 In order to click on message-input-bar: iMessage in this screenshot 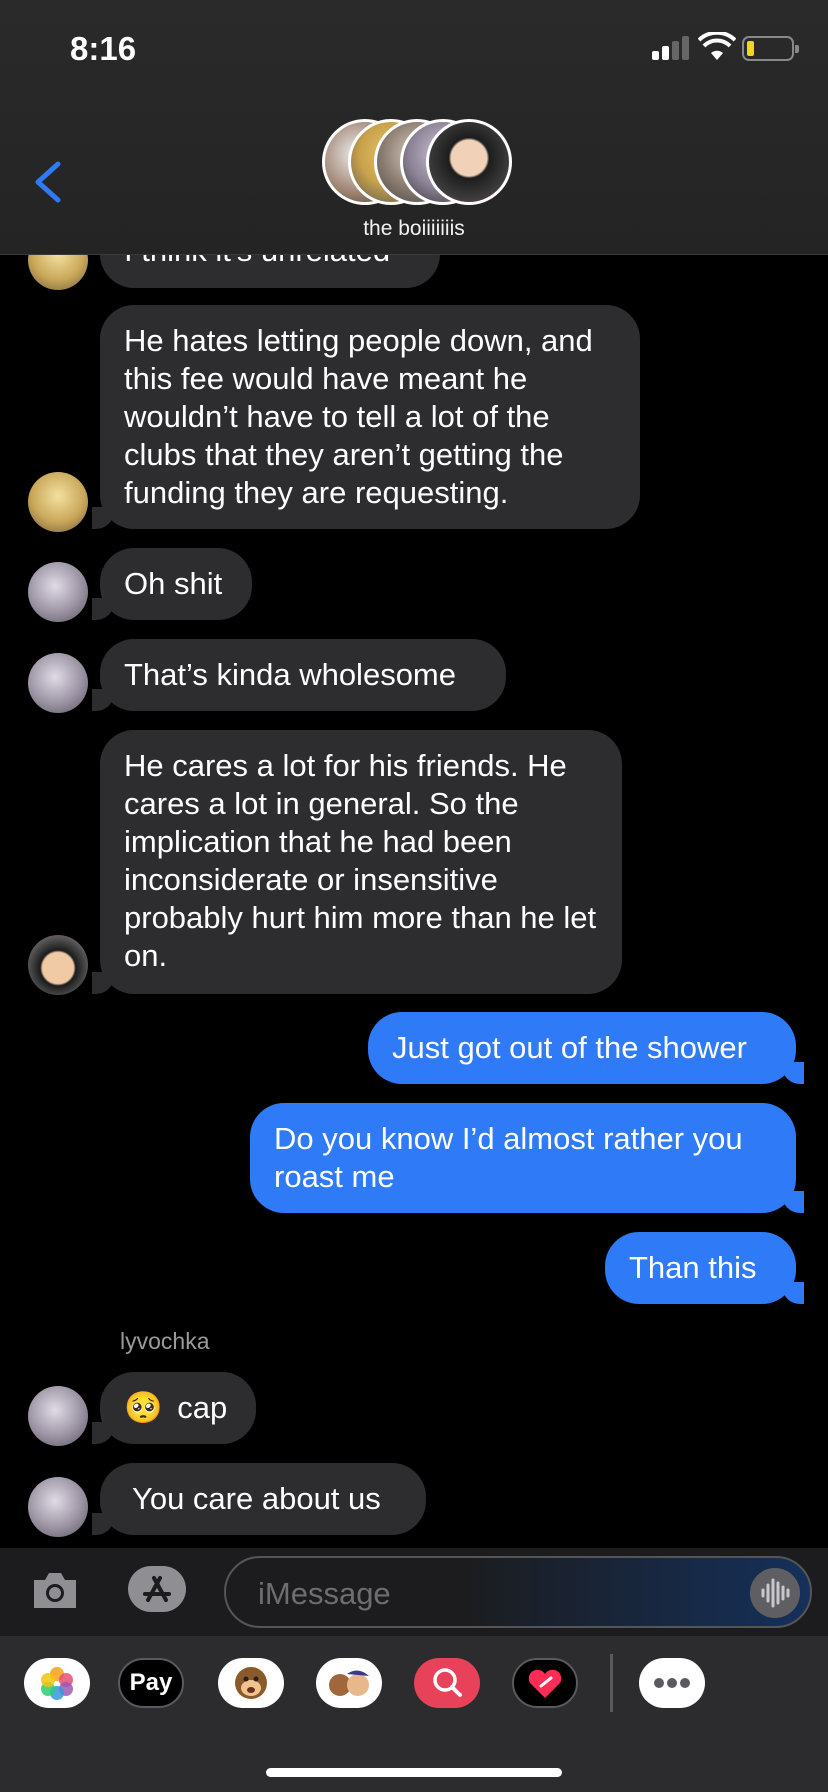, I will do `click(414, 1592)`.